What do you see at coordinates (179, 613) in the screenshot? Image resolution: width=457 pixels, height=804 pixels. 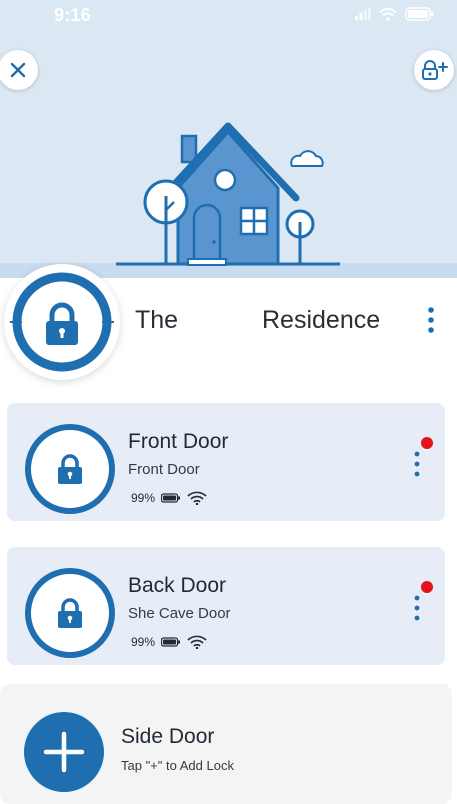 I see `lock-subtitle: She Cave Door` at bounding box center [179, 613].